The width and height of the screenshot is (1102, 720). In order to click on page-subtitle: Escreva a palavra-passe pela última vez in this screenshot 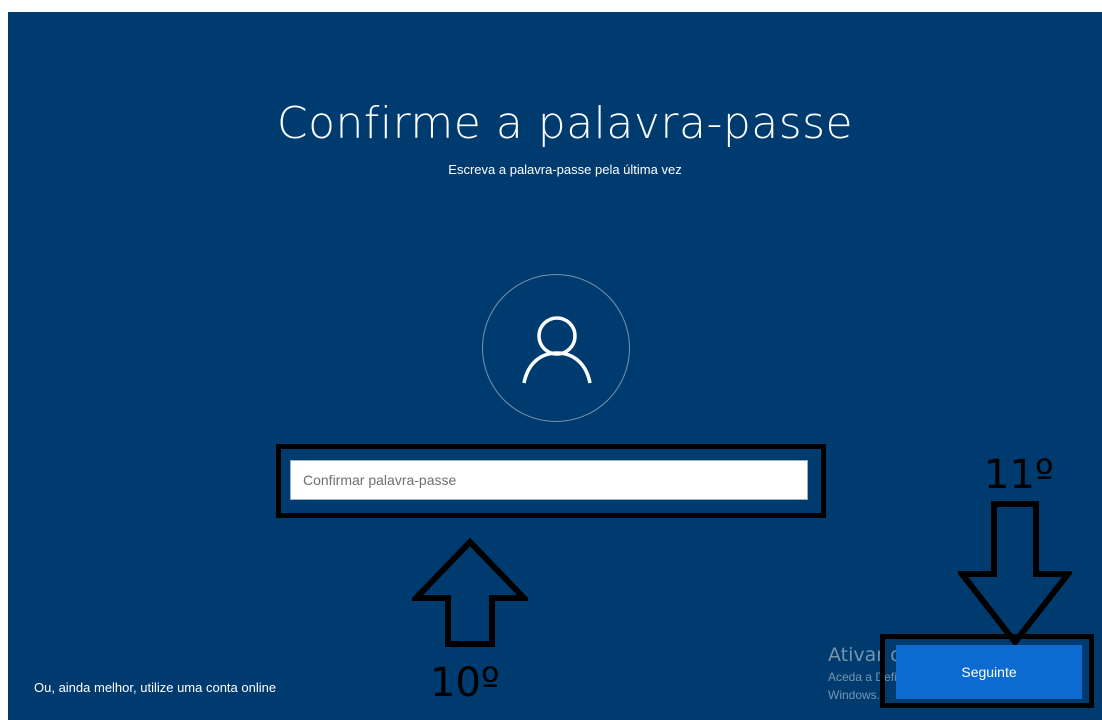, I will do `click(565, 169)`.